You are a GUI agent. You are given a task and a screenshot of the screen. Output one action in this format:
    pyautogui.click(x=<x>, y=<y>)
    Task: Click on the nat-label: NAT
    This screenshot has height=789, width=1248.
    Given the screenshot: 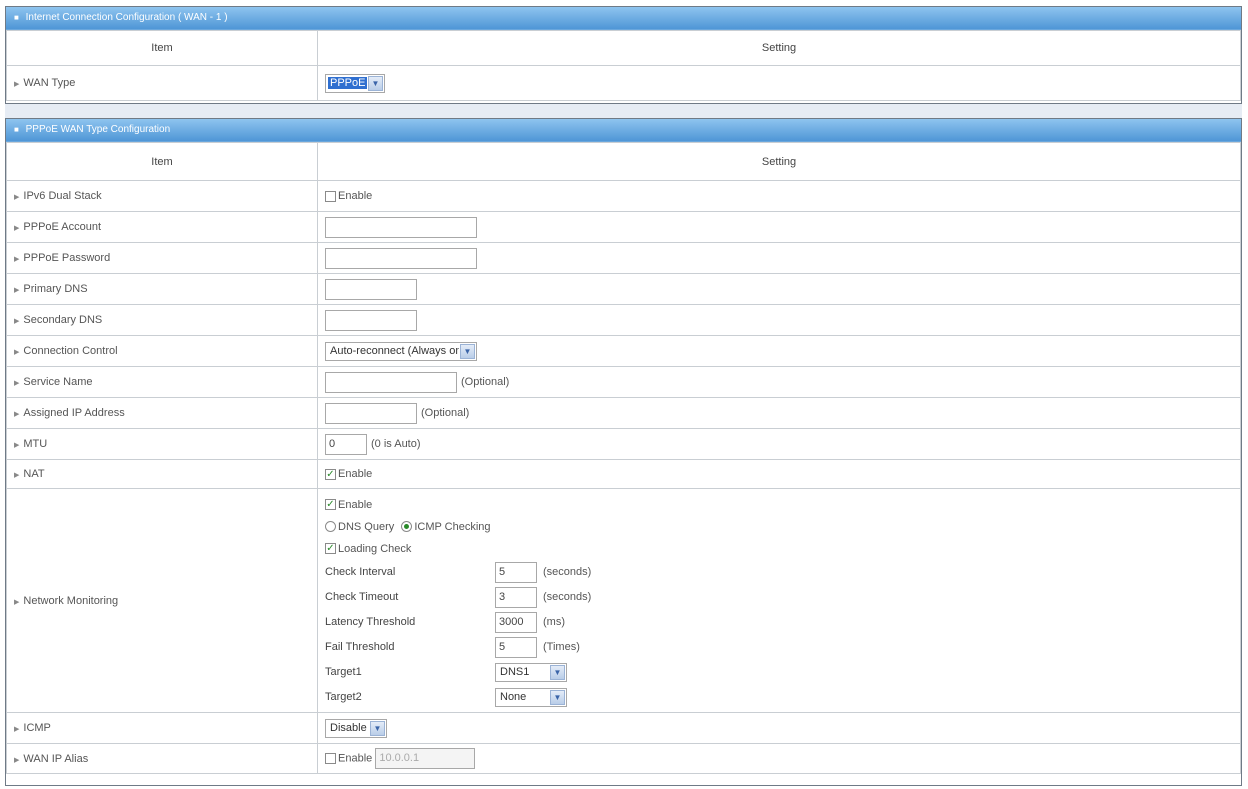 What is the action you would take?
    pyautogui.click(x=34, y=474)
    